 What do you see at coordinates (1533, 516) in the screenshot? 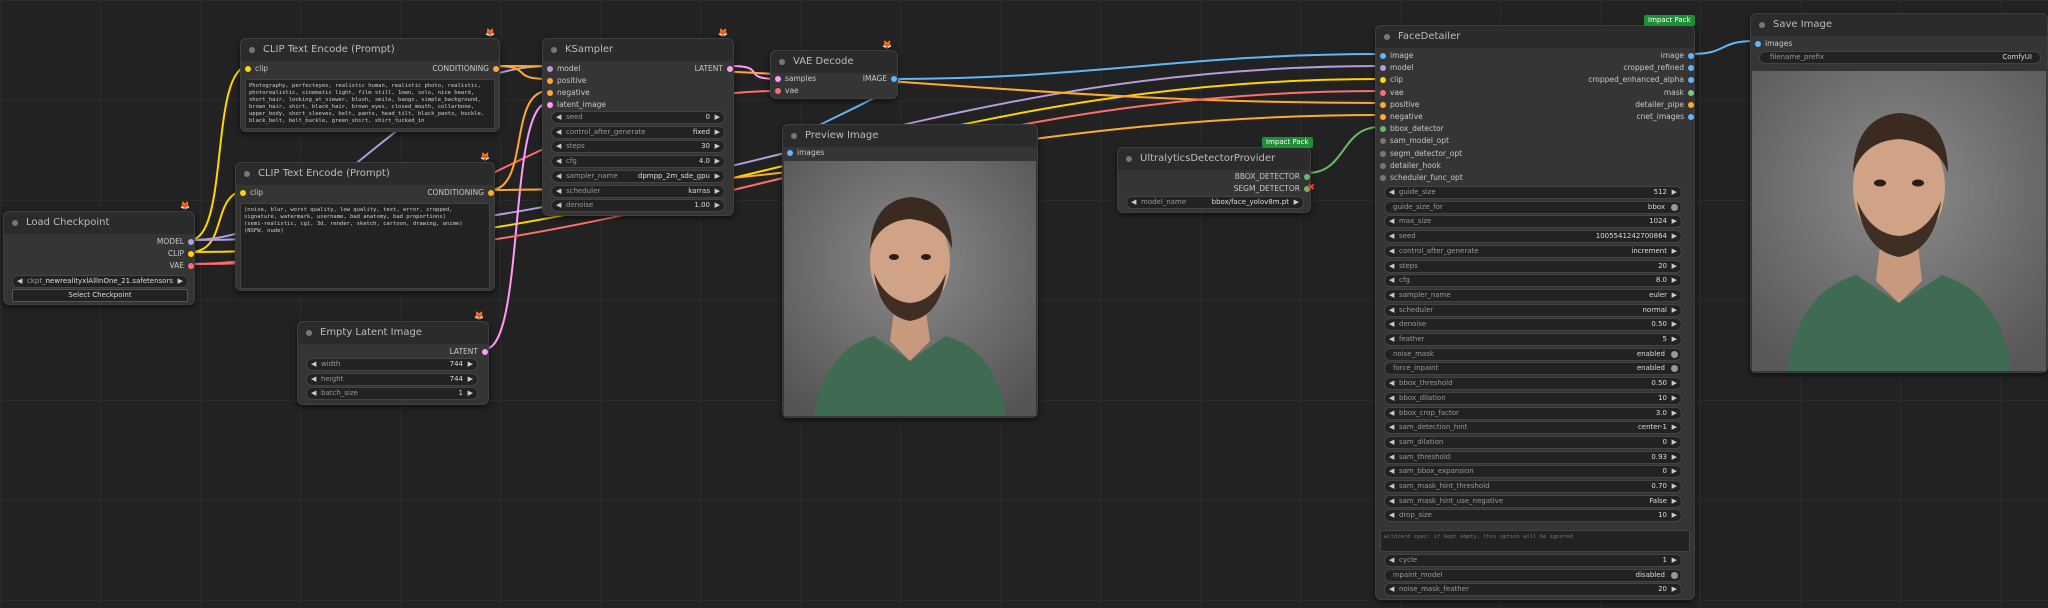
I see `widget-drop-size: ◀ drop_size 10 ▶` at bounding box center [1533, 516].